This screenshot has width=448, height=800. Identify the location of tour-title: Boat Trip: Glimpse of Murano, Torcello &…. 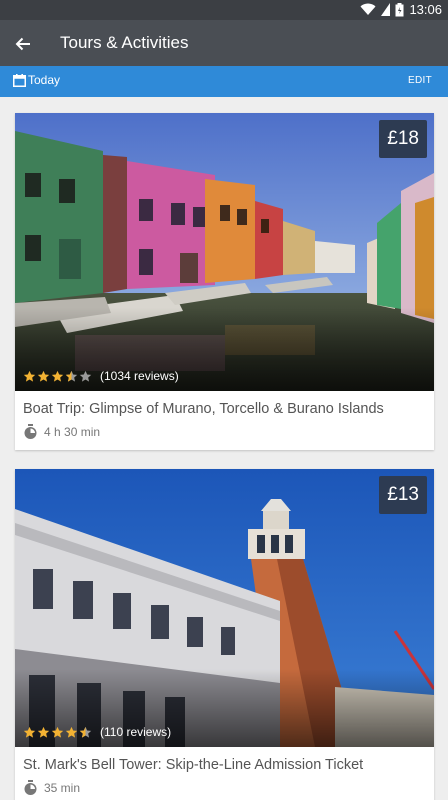
(203, 409).